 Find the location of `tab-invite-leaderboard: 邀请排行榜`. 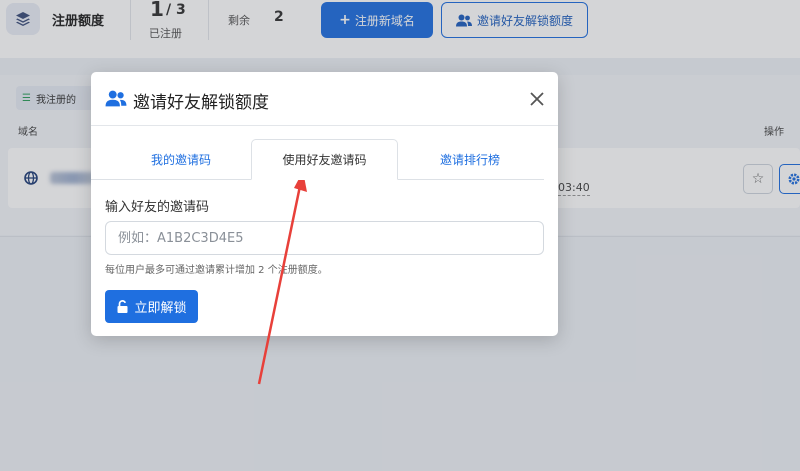

tab-invite-leaderboard: 邀请排行榜 is located at coordinates (470, 159).